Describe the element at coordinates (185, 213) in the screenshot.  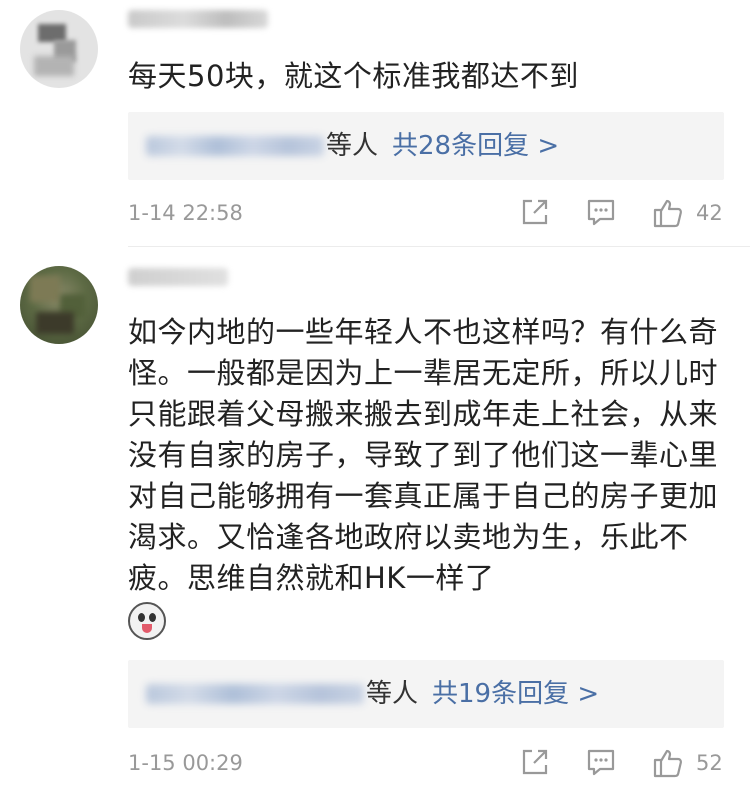
I see `timestamp: 1-14 22:58` at that location.